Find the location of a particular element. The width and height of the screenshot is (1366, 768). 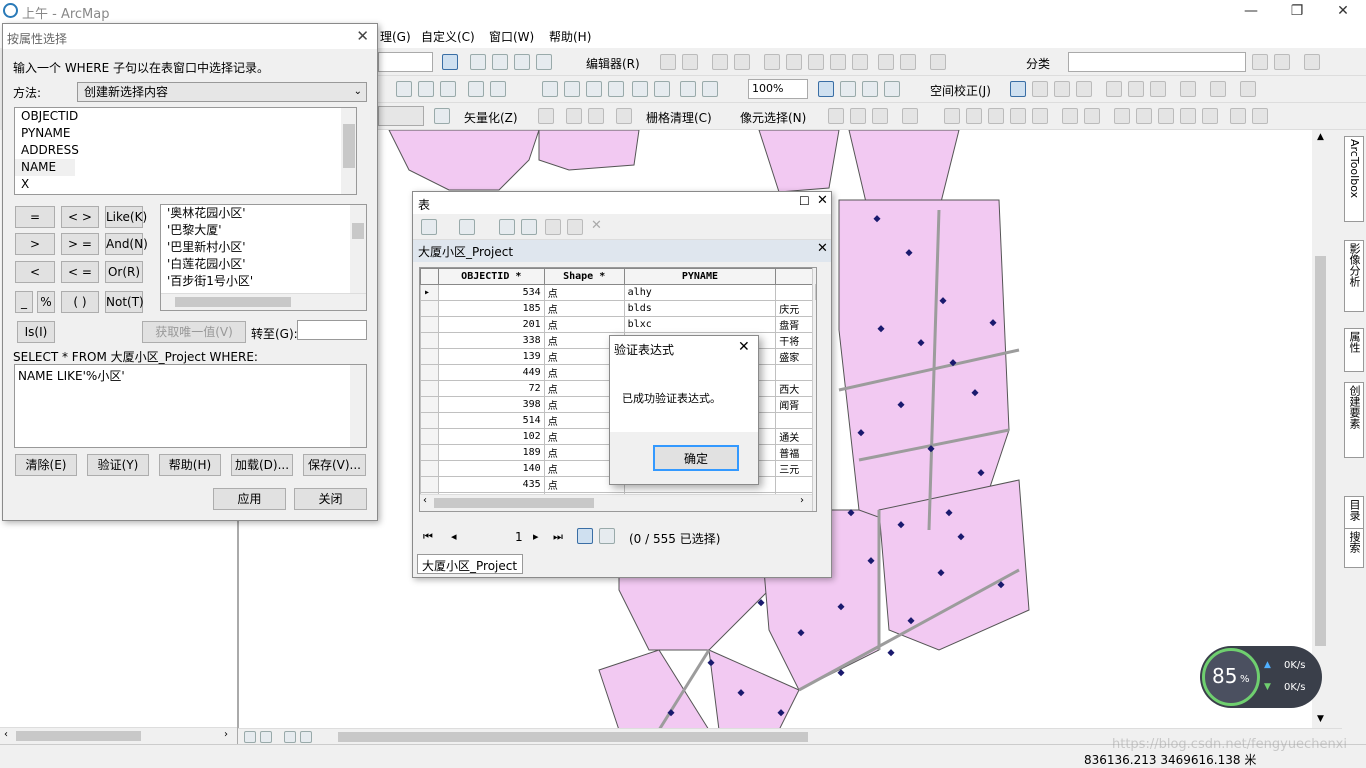

table-options-icon is located at coordinates (429, 227).